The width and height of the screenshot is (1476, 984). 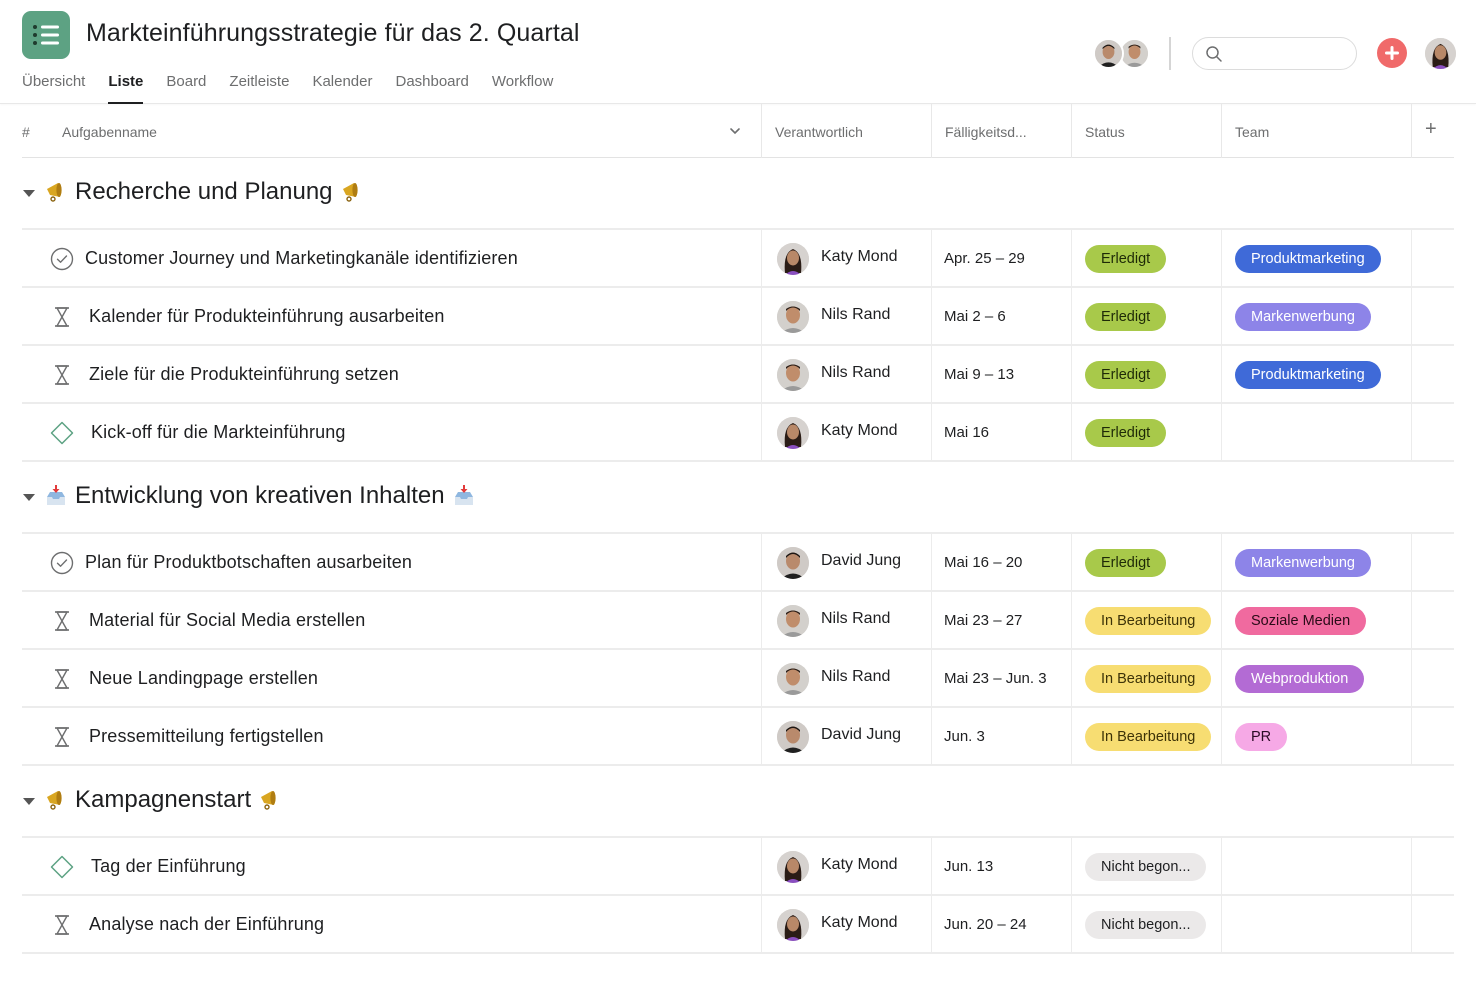 What do you see at coordinates (1001, 620) in the screenshot?
I see `due-date-cell: Mai 23 – 27` at bounding box center [1001, 620].